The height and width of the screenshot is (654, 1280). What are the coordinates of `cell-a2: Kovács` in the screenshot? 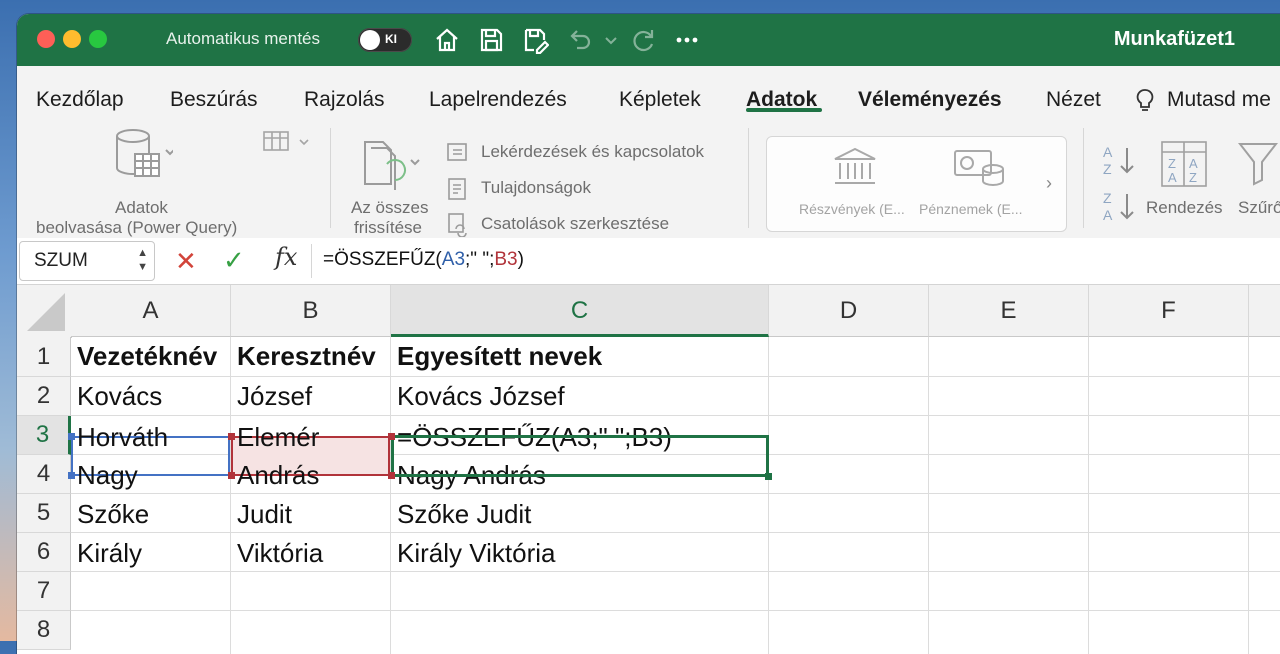 It's located at (116, 396).